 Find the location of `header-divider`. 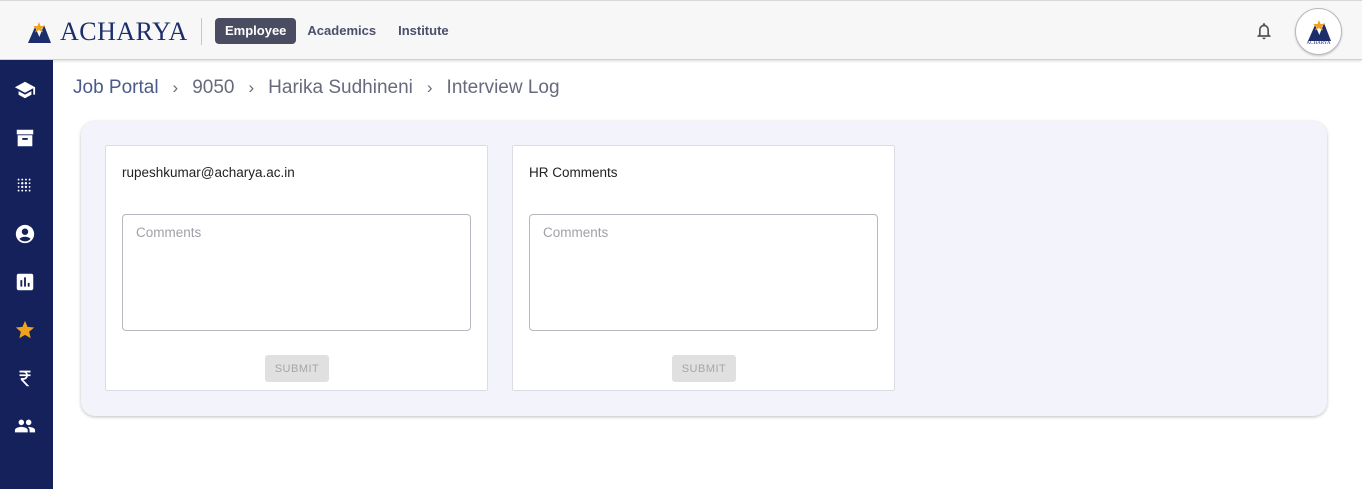

header-divider is located at coordinates (201, 31).